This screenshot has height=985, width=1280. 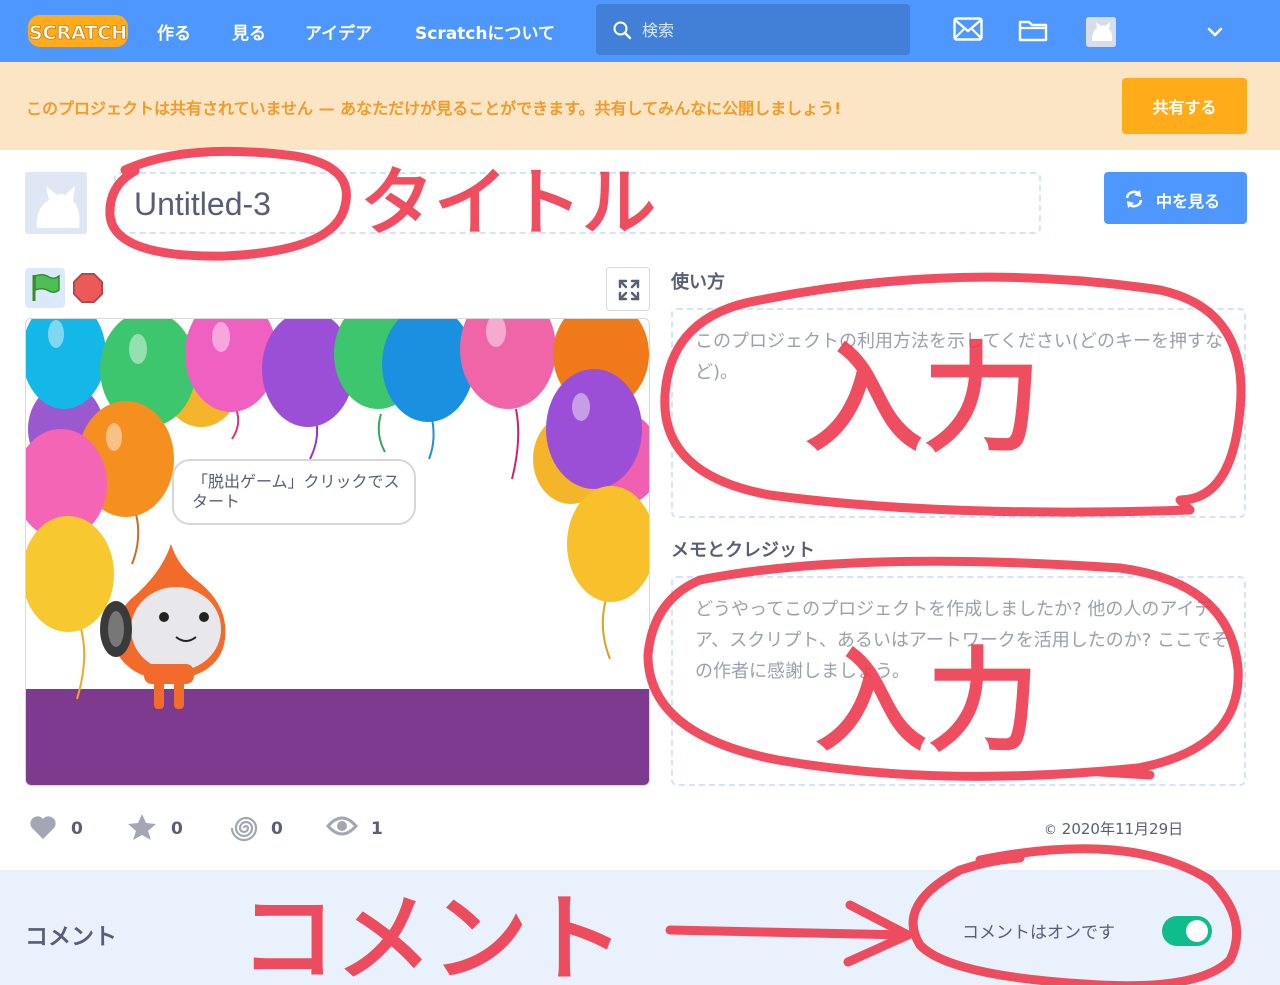 I want to click on comments-title: コメント, so click(x=71, y=937).